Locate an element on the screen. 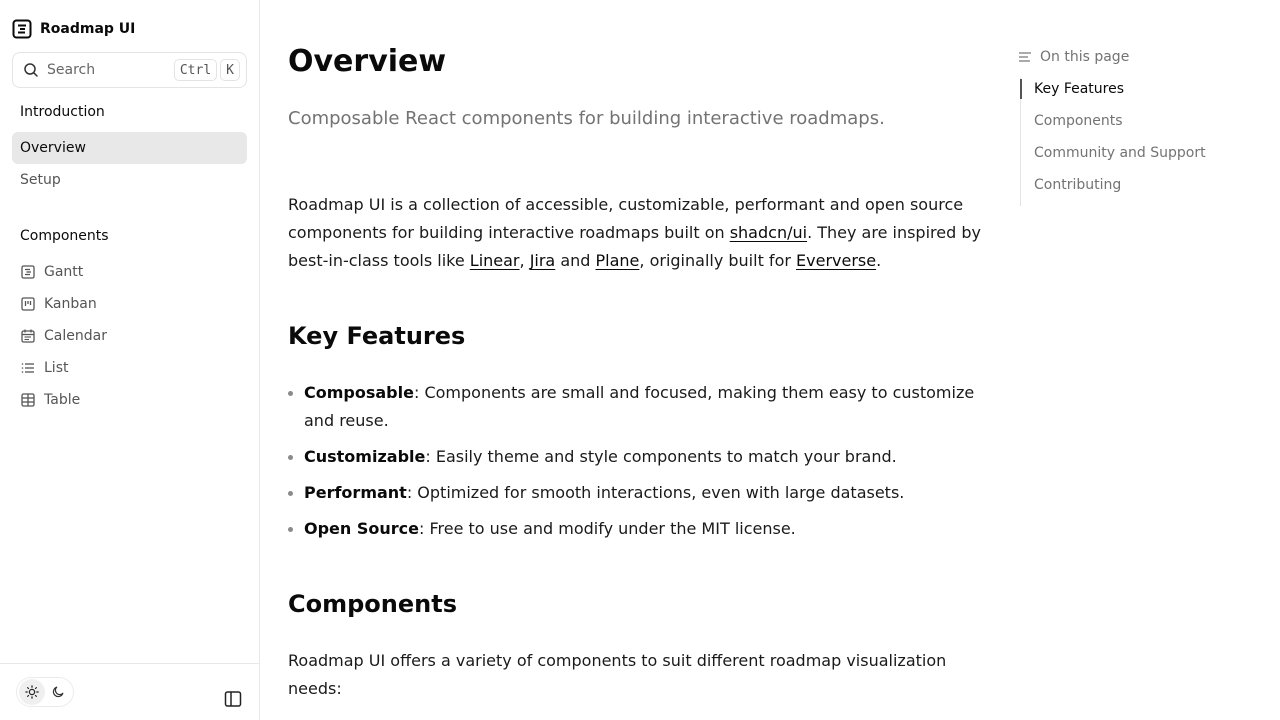 This screenshot has width=1280, height=720. brand: Roadmap UI is located at coordinates (73, 29).